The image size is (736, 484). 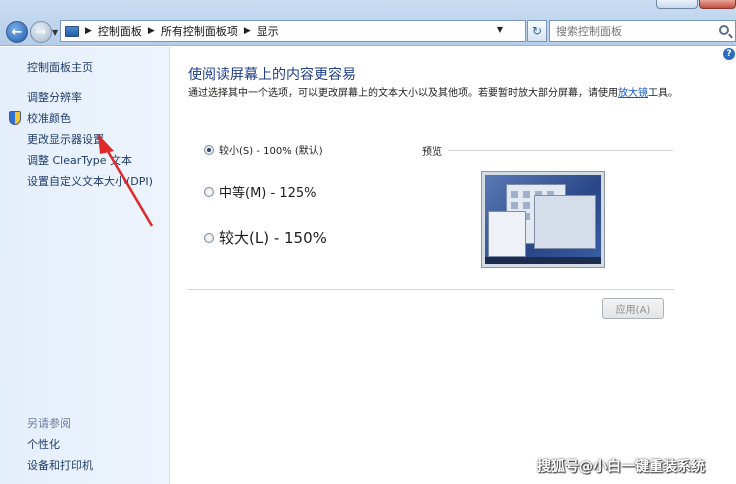 I want to click on address-dropdown-icon: ▼, so click(x=500, y=29).